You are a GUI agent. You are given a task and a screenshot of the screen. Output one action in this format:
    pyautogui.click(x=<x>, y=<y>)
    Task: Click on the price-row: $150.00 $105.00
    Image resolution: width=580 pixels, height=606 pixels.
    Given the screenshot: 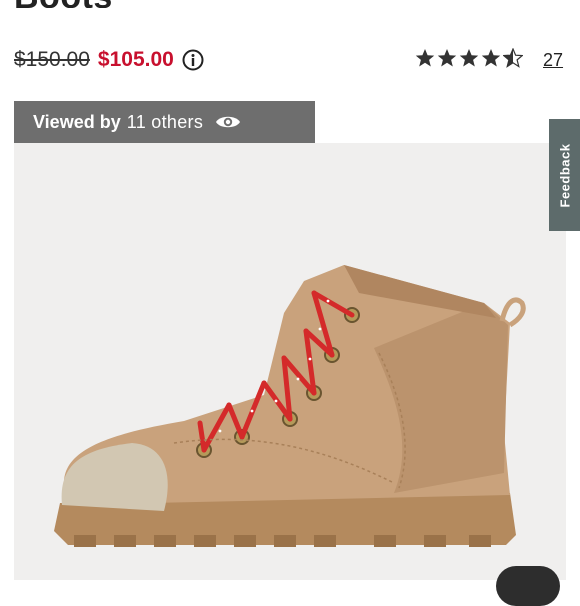 What is the action you would take?
    pyautogui.click(x=109, y=60)
    